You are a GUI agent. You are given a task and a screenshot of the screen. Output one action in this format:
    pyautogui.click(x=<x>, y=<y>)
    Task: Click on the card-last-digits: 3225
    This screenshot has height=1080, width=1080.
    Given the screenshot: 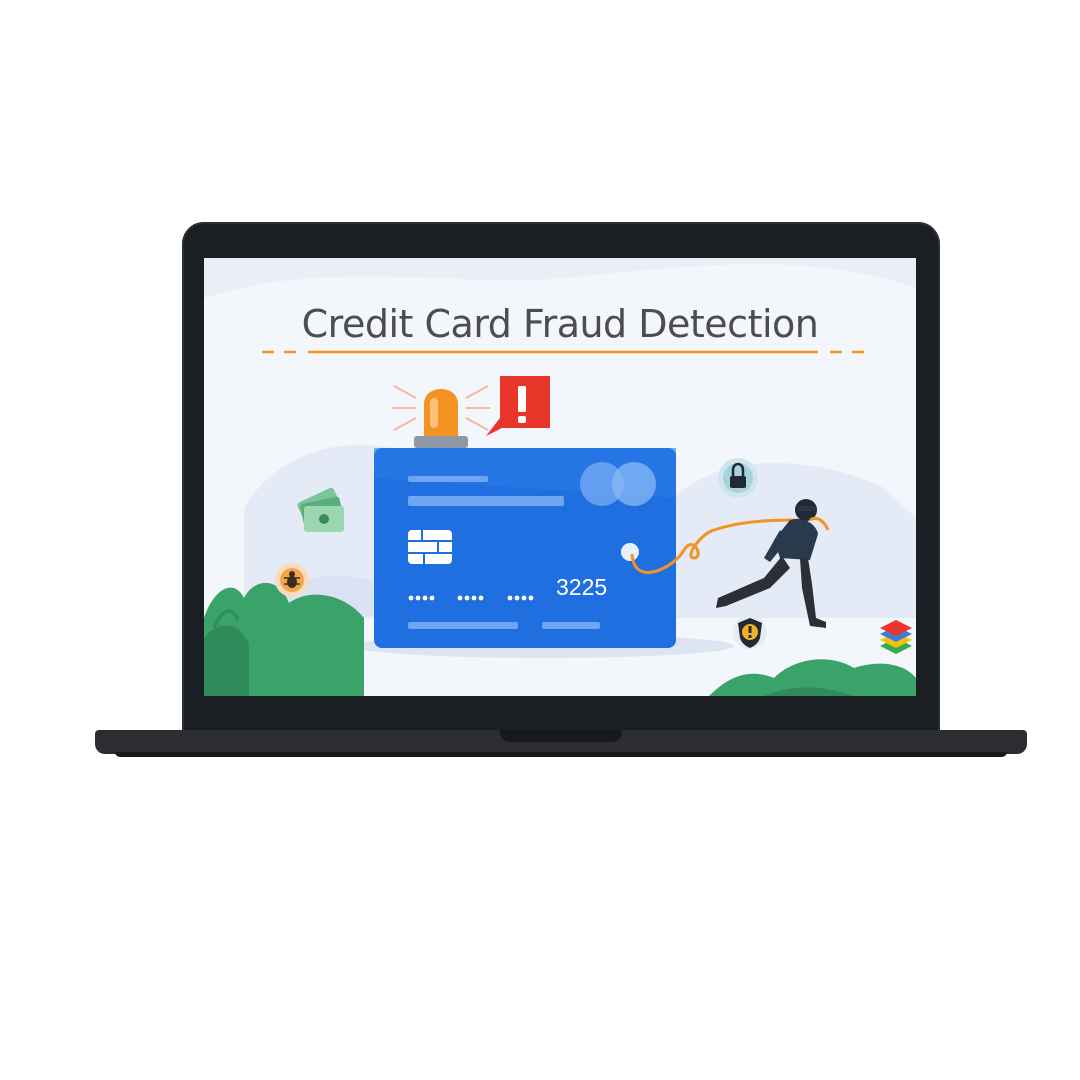 What is the action you would take?
    pyautogui.click(x=582, y=587)
    